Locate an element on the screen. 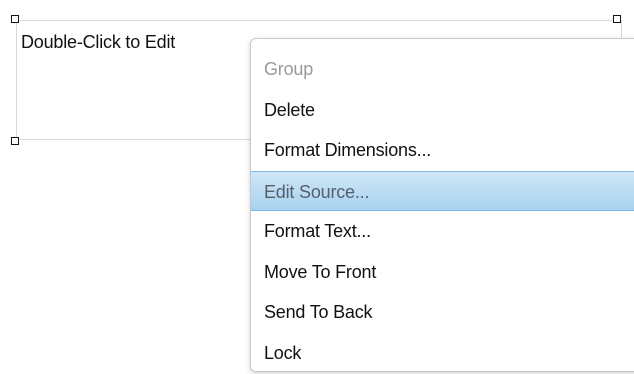 This screenshot has height=374, width=634. menu-item-send-to-back: Send To Back is located at coordinates (442, 312).